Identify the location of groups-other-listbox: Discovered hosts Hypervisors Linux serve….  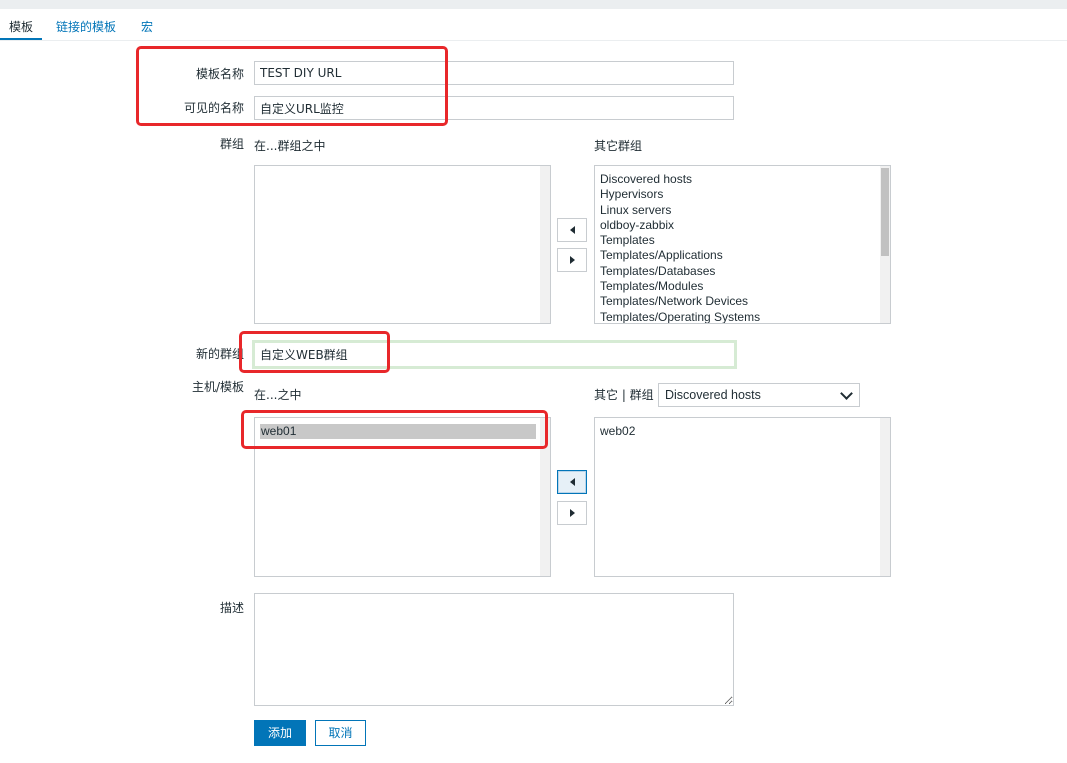
(742, 244).